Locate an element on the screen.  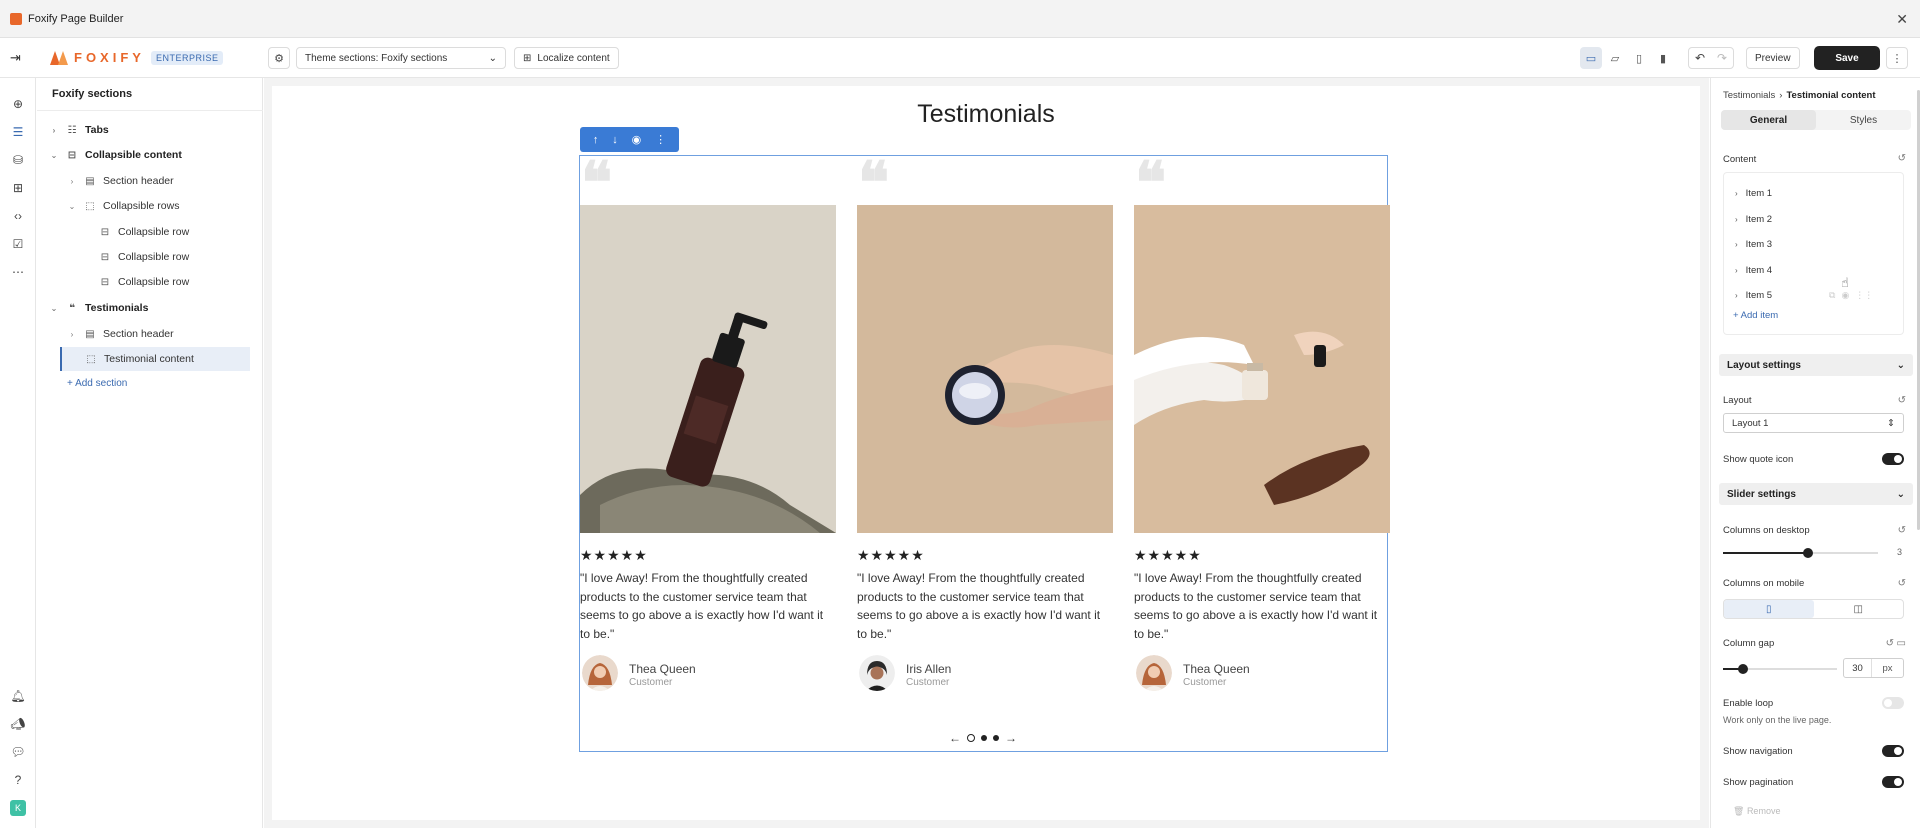
column-gap-label: Column gap is located at coordinates (1749, 643).